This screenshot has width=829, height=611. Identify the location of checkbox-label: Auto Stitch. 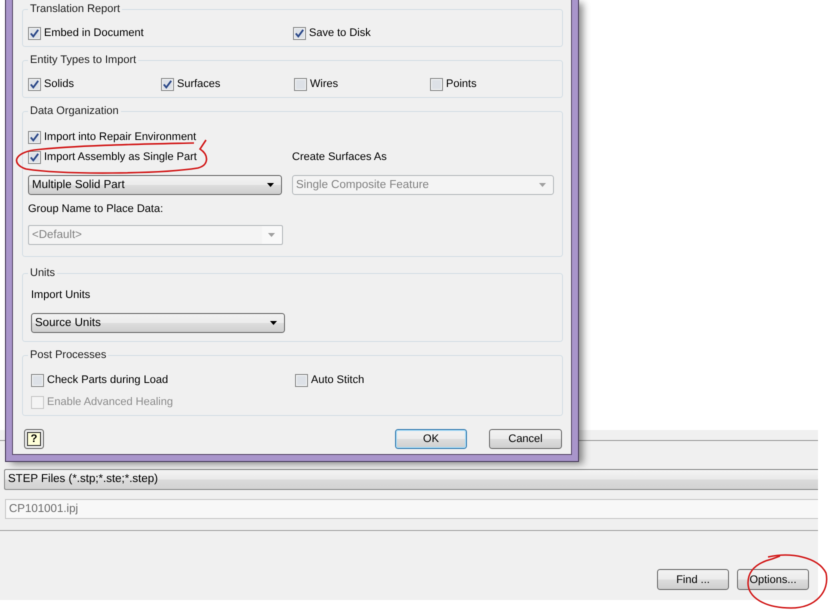
(337, 380).